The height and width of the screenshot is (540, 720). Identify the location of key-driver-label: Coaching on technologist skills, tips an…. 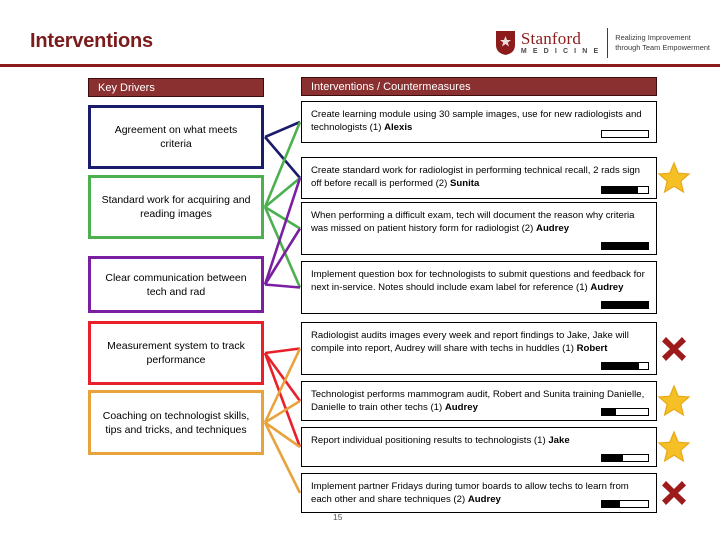
(176, 422).